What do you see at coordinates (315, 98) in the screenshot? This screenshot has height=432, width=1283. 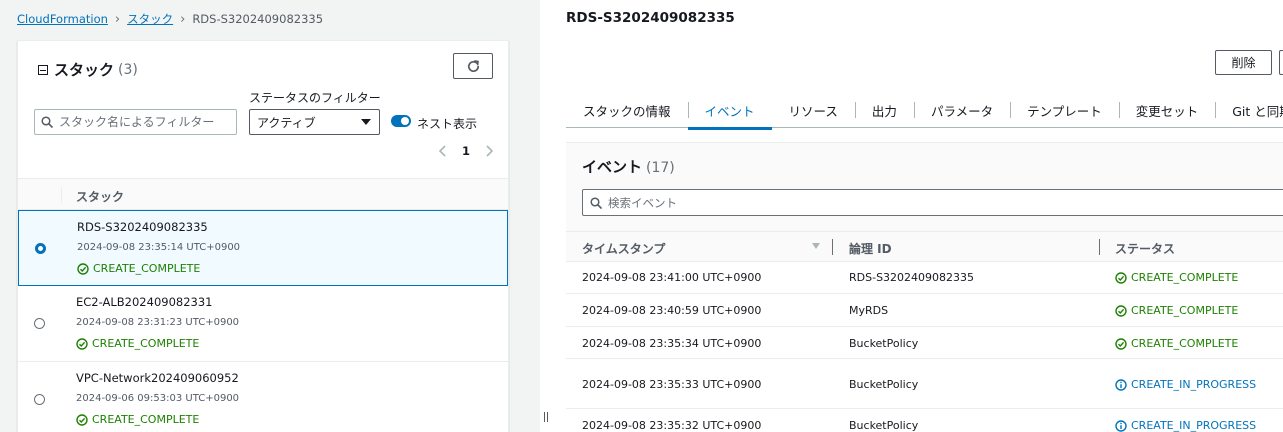 I see `status-filter-label: ステータスのフィルター` at bounding box center [315, 98].